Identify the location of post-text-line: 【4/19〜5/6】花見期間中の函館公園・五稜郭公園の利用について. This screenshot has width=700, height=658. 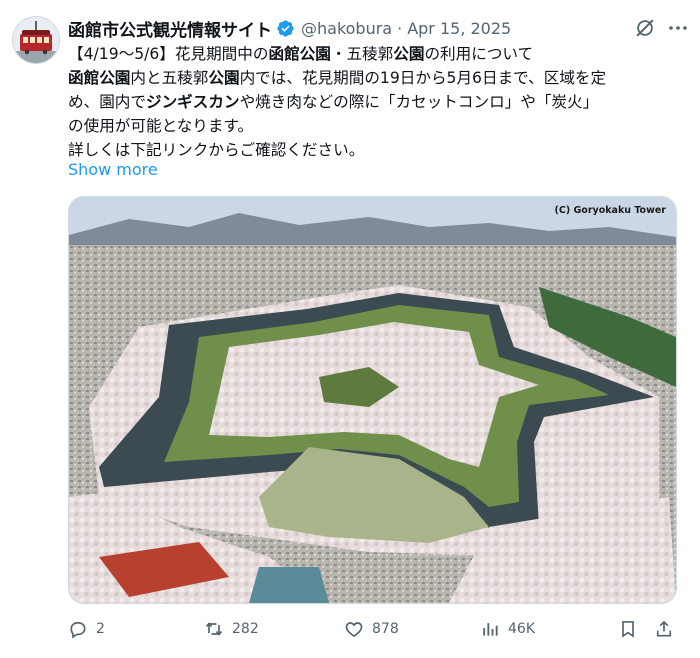
(378, 54).